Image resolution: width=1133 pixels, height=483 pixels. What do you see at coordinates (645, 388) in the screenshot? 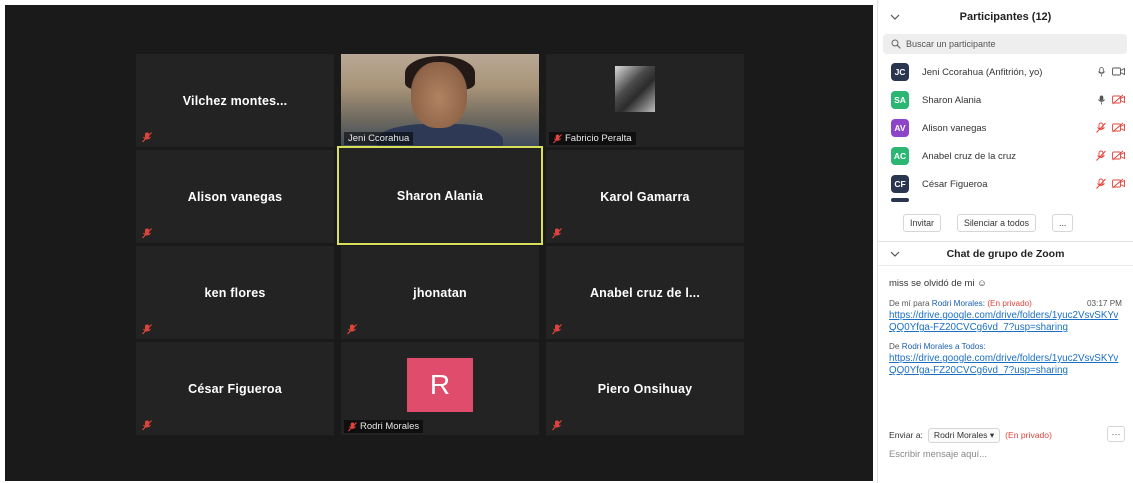
I see `video-tile: Piero Onsihuay` at bounding box center [645, 388].